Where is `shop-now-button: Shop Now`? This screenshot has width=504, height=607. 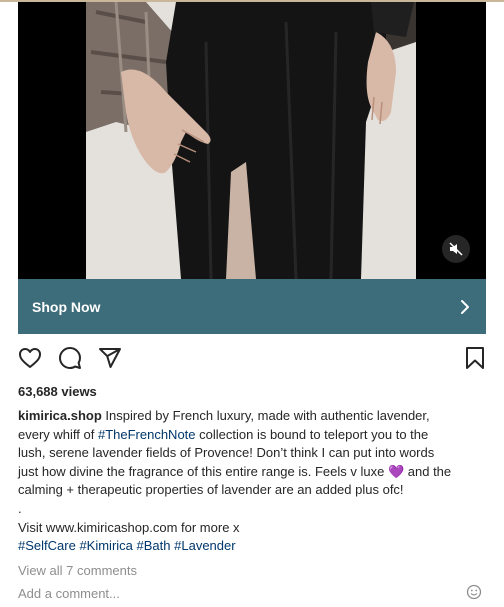
shop-now-button: Shop Now is located at coordinates (252, 306).